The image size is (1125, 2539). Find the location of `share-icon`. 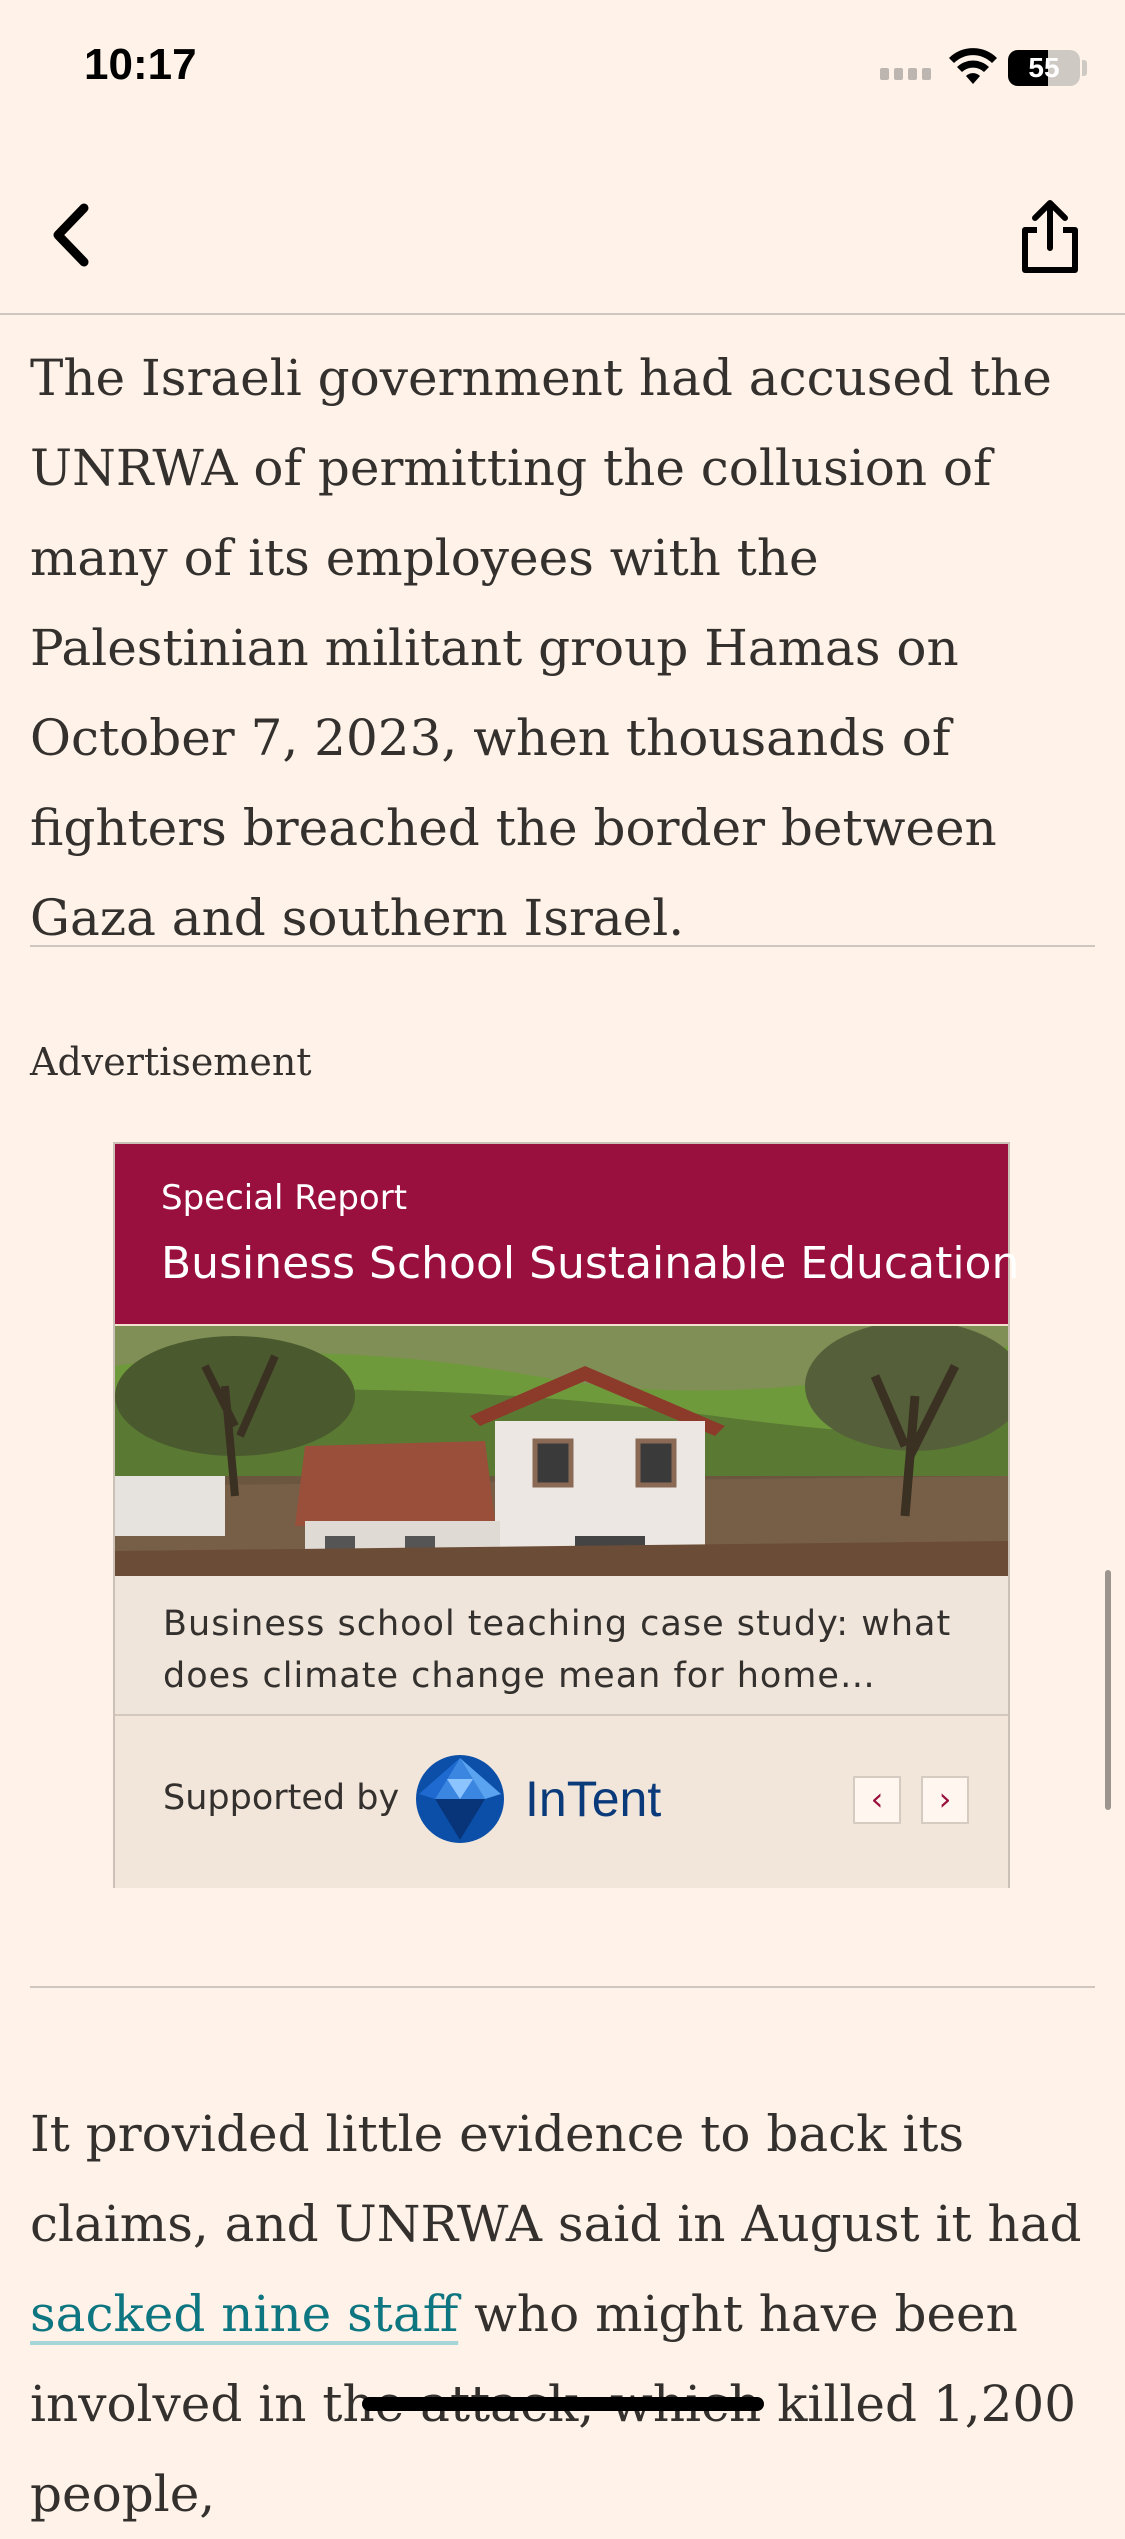

share-icon is located at coordinates (1050, 236).